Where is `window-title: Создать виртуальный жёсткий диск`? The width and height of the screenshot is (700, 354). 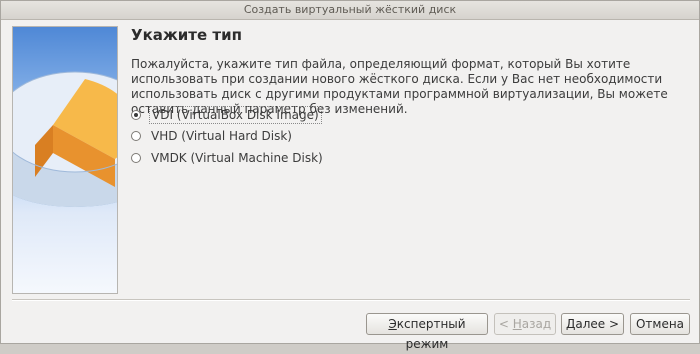
window-title: Создать виртуальный жёсткий диск is located at coordinates (350, 9).